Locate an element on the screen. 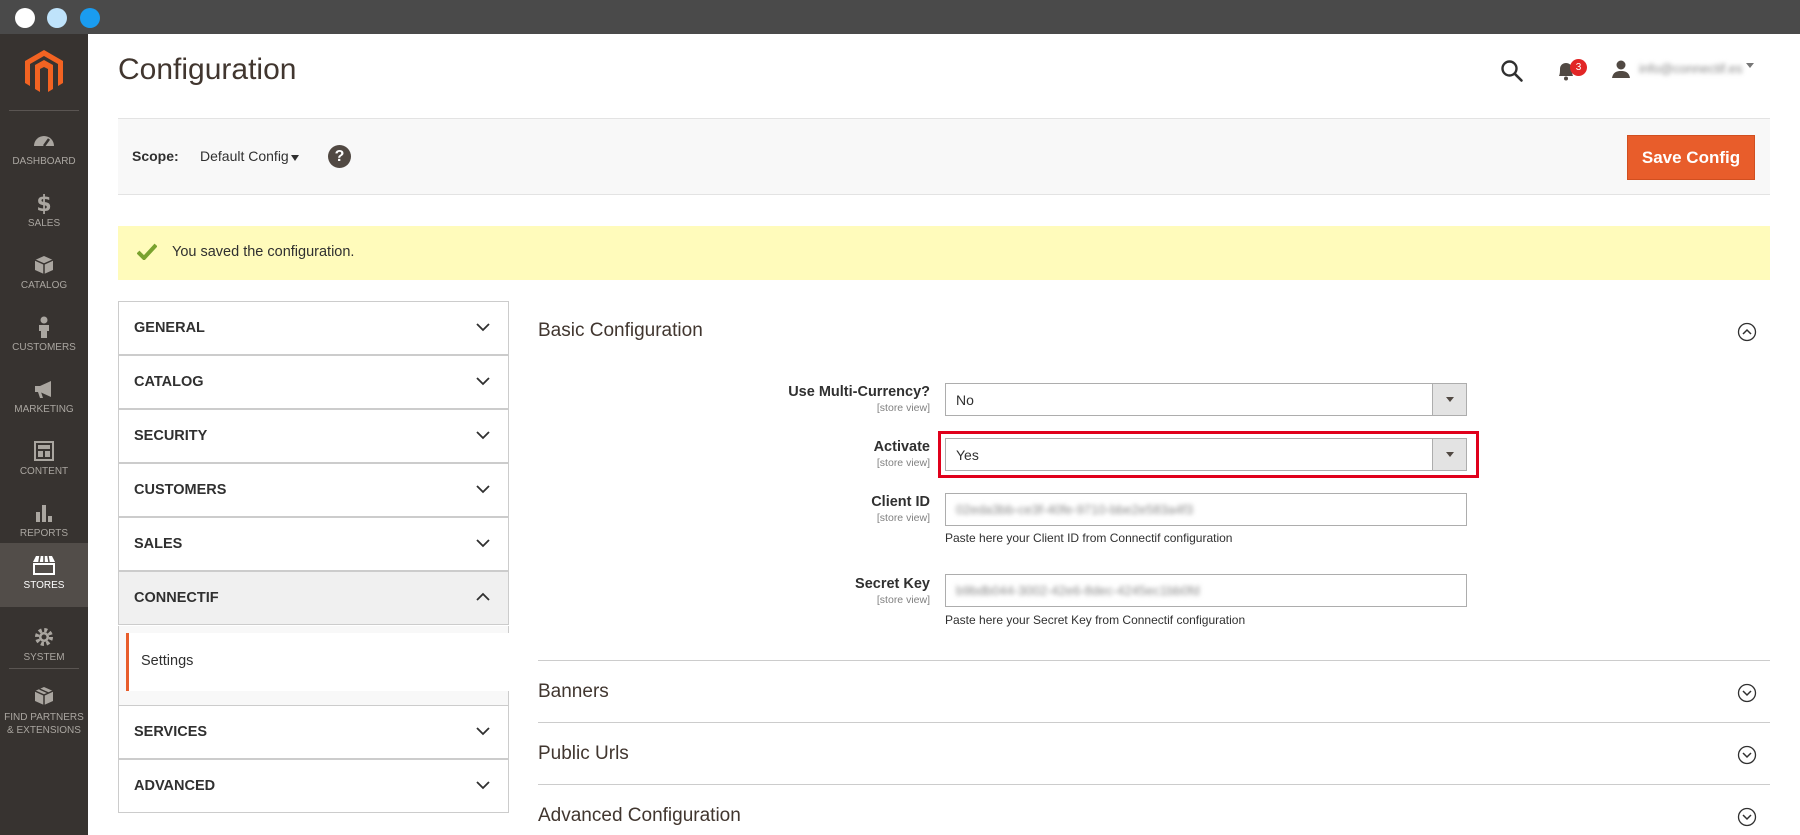  multi-currency-select: No is located at coordinates (1206, 399).